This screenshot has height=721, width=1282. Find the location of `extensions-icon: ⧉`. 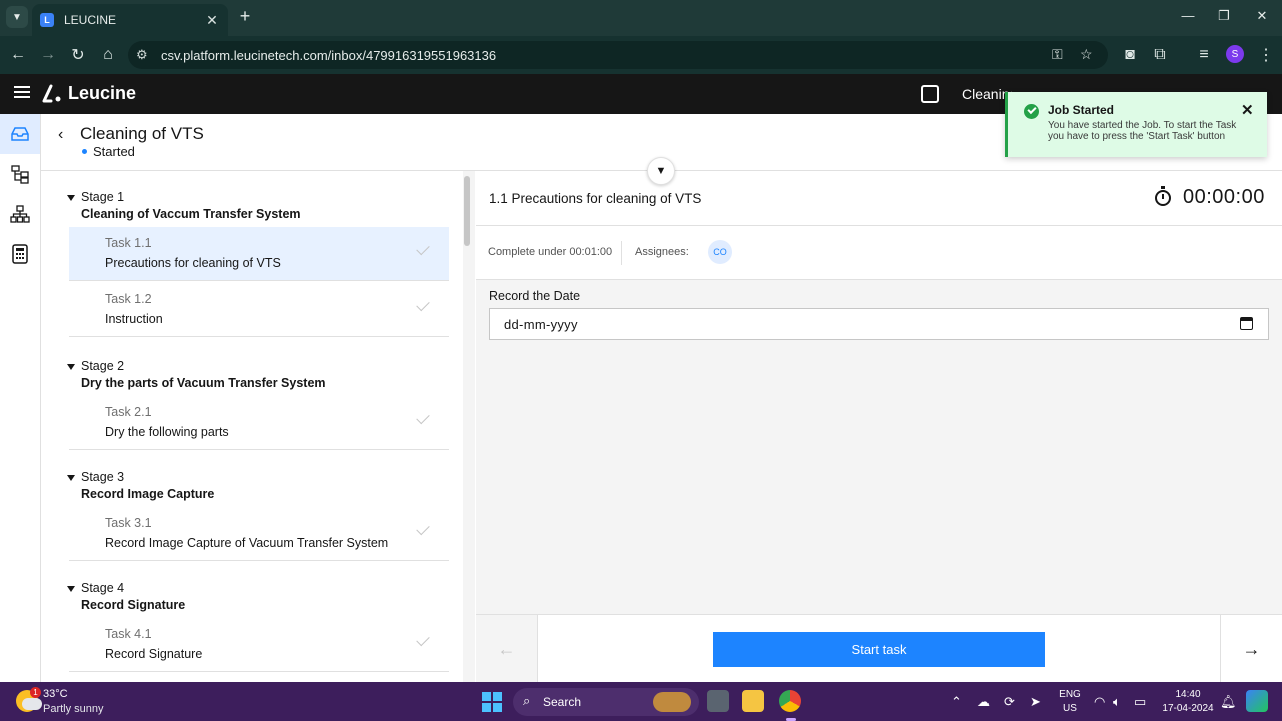

extensions-icon: ⧉ is located at coordinates (1160, 55).